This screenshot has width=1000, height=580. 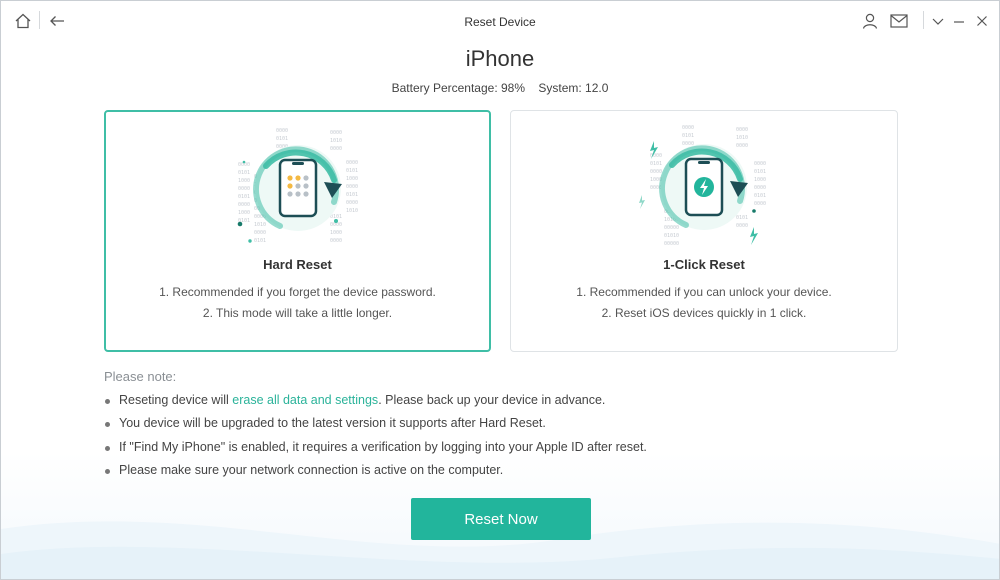 I want to click on close-icon, so click(x=982, y=21).